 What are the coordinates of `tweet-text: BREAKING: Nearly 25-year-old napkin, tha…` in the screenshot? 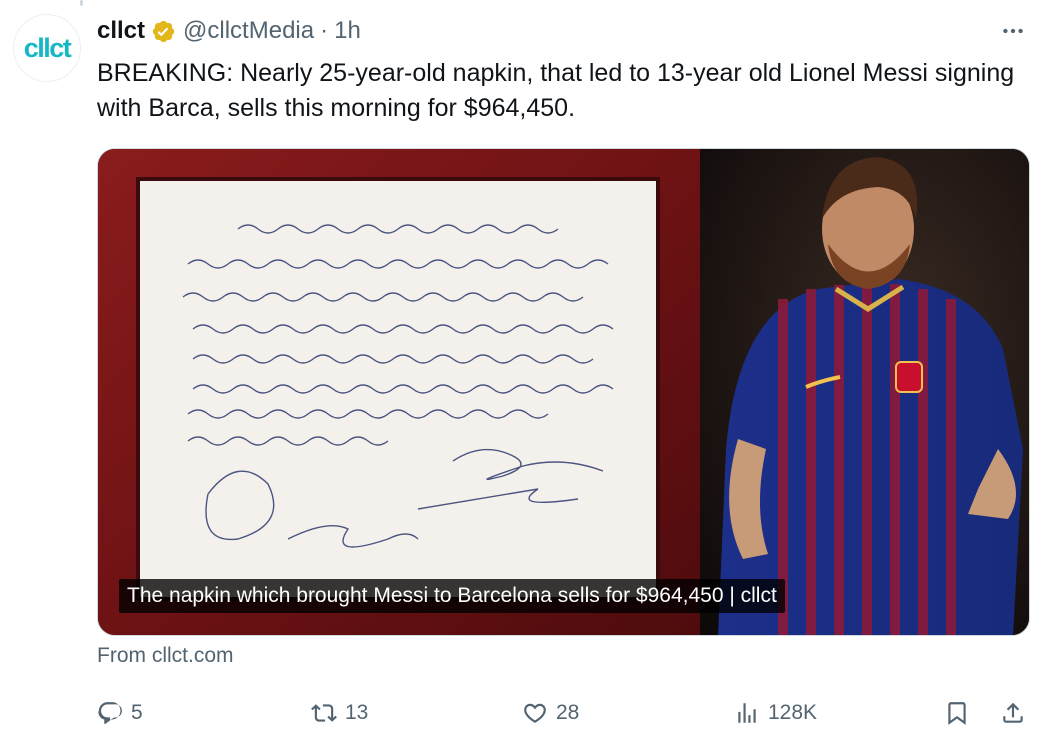 It's located at (556, 90).